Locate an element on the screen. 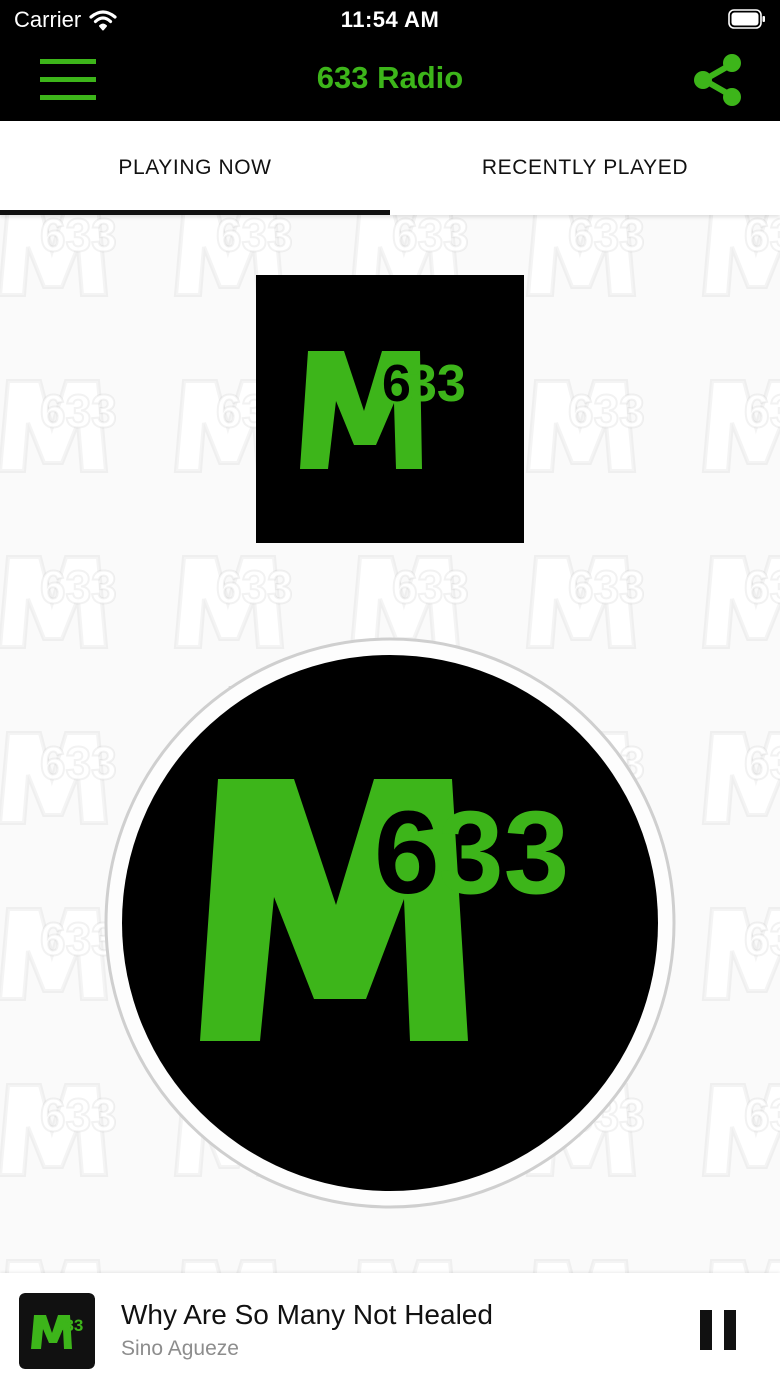  svg-text: 633 is located at coordinates (69, 1325).